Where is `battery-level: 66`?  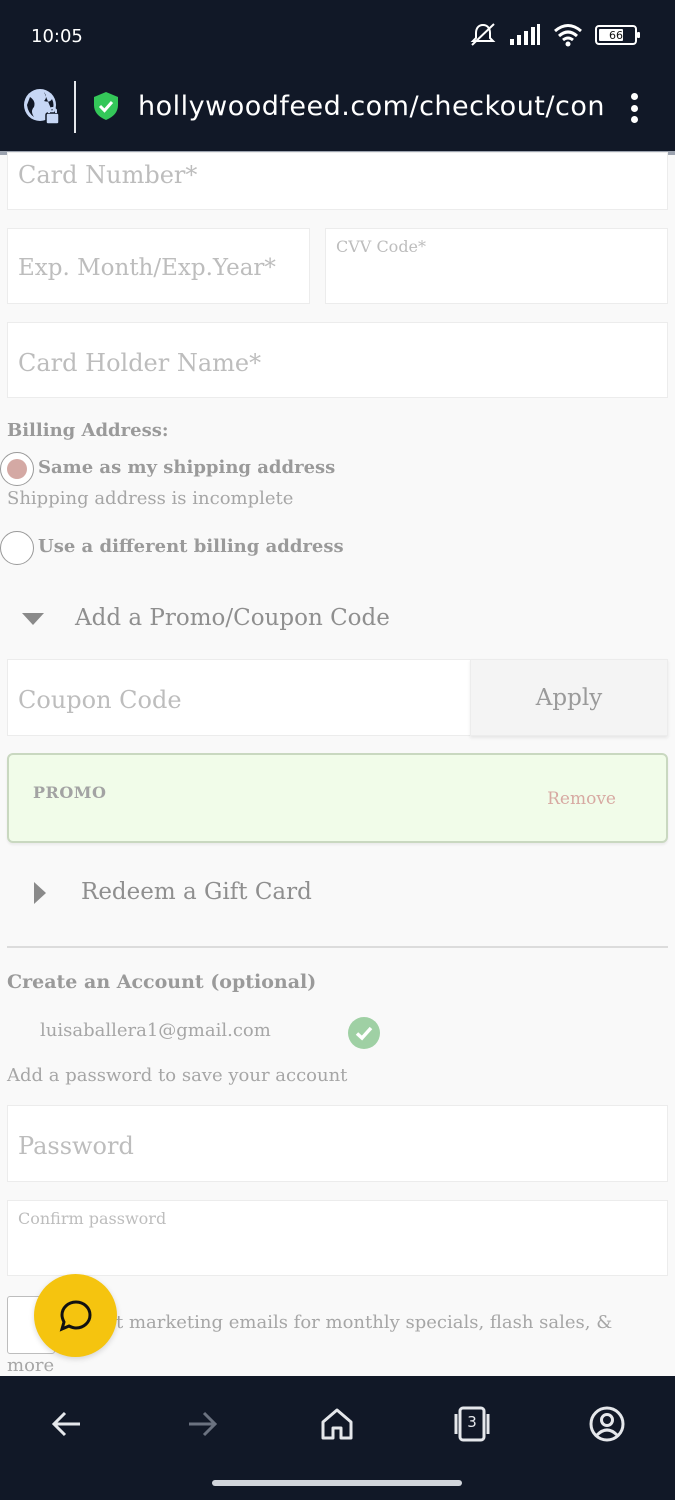
battery-level: 66 is located at coordinates (616, 35).